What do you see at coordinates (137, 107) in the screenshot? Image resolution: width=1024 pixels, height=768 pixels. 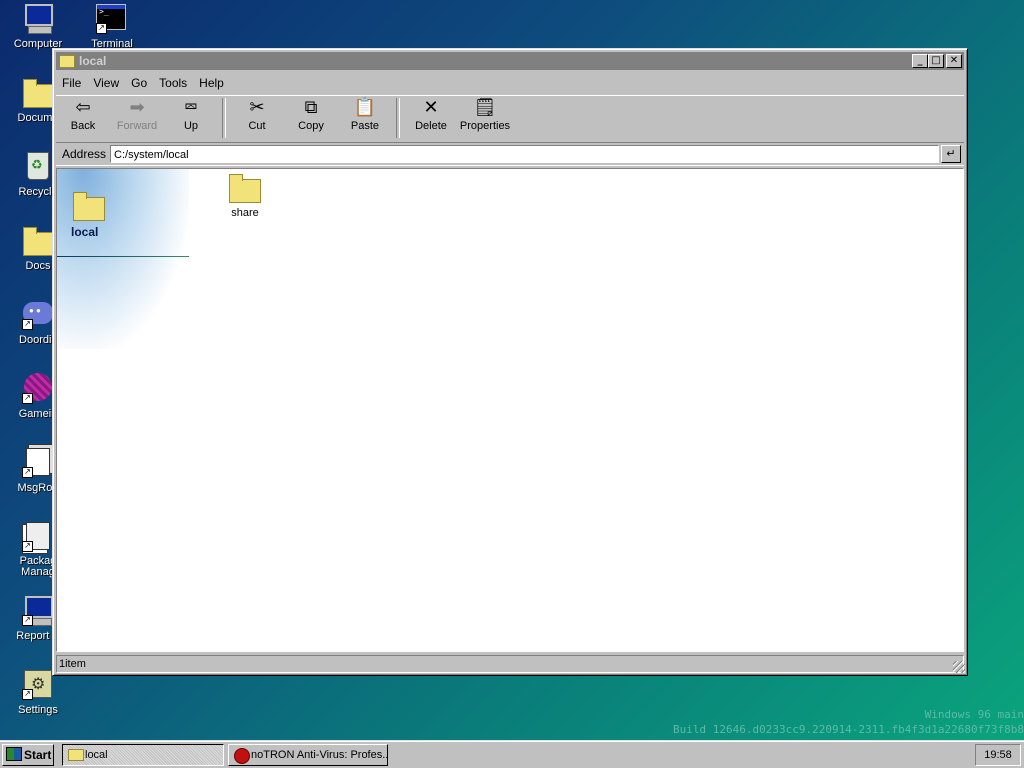 I see `forward-arrow-icon: ➡` at bounding box center [137, 107].